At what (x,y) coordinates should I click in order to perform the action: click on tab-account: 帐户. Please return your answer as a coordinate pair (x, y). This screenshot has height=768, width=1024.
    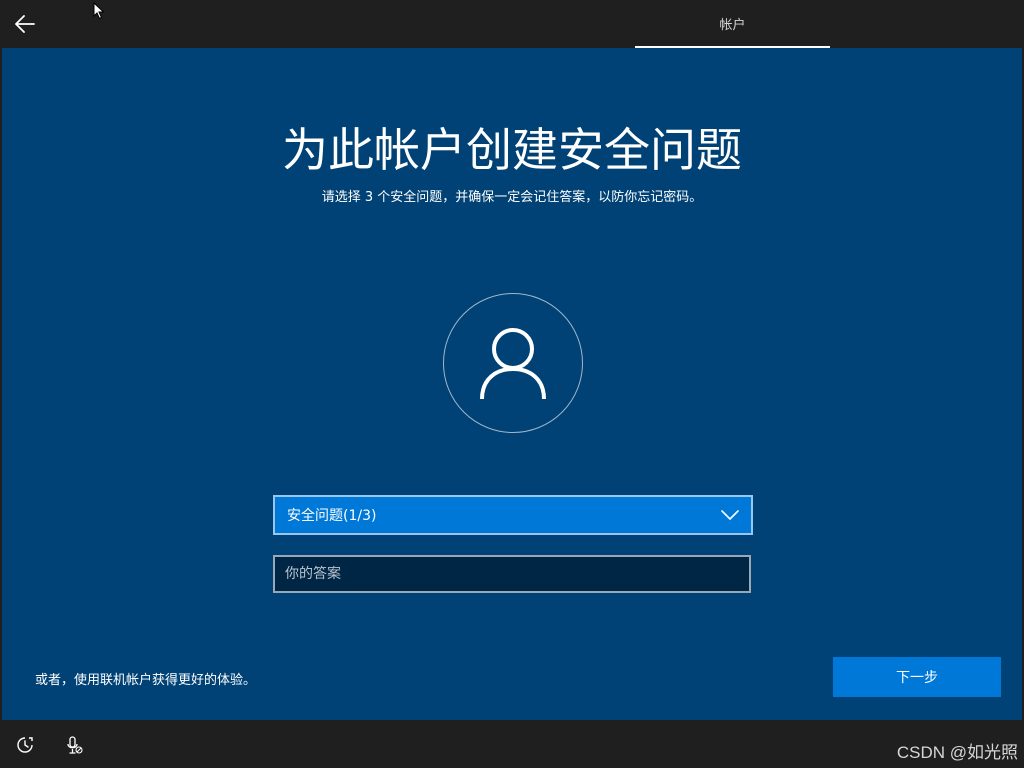
    Looking at the image, I should click on (732, 24).